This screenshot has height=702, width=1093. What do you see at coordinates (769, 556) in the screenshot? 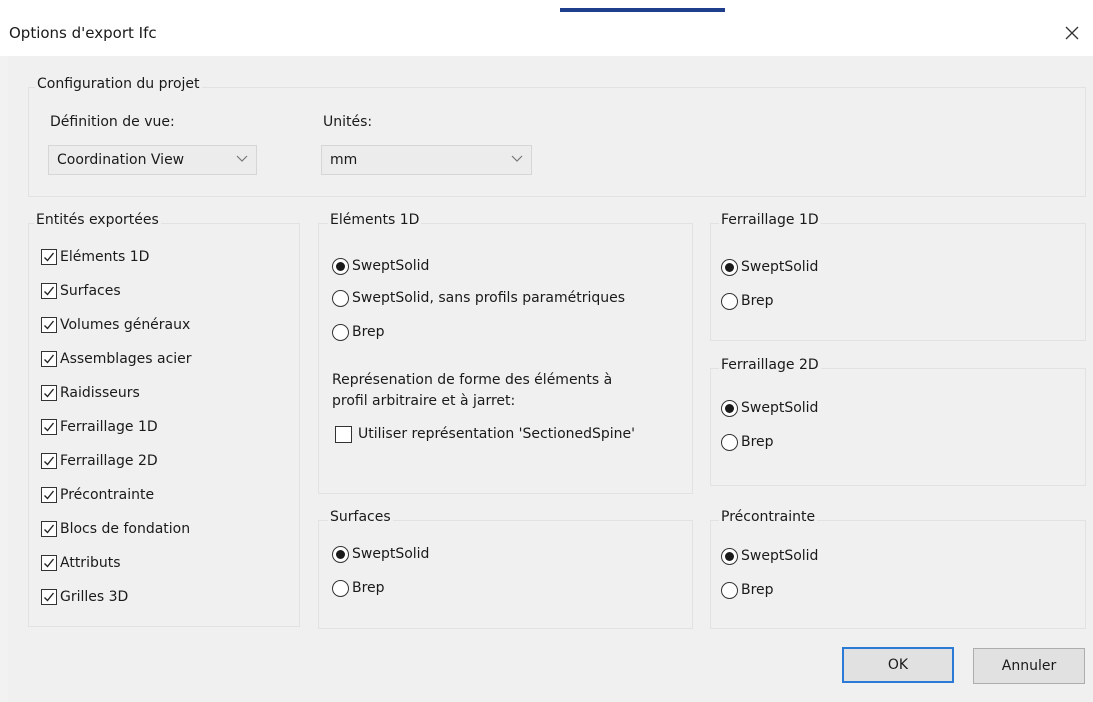
I see `prestress-radio: SweptSolid` at bounding box center [769, 556].